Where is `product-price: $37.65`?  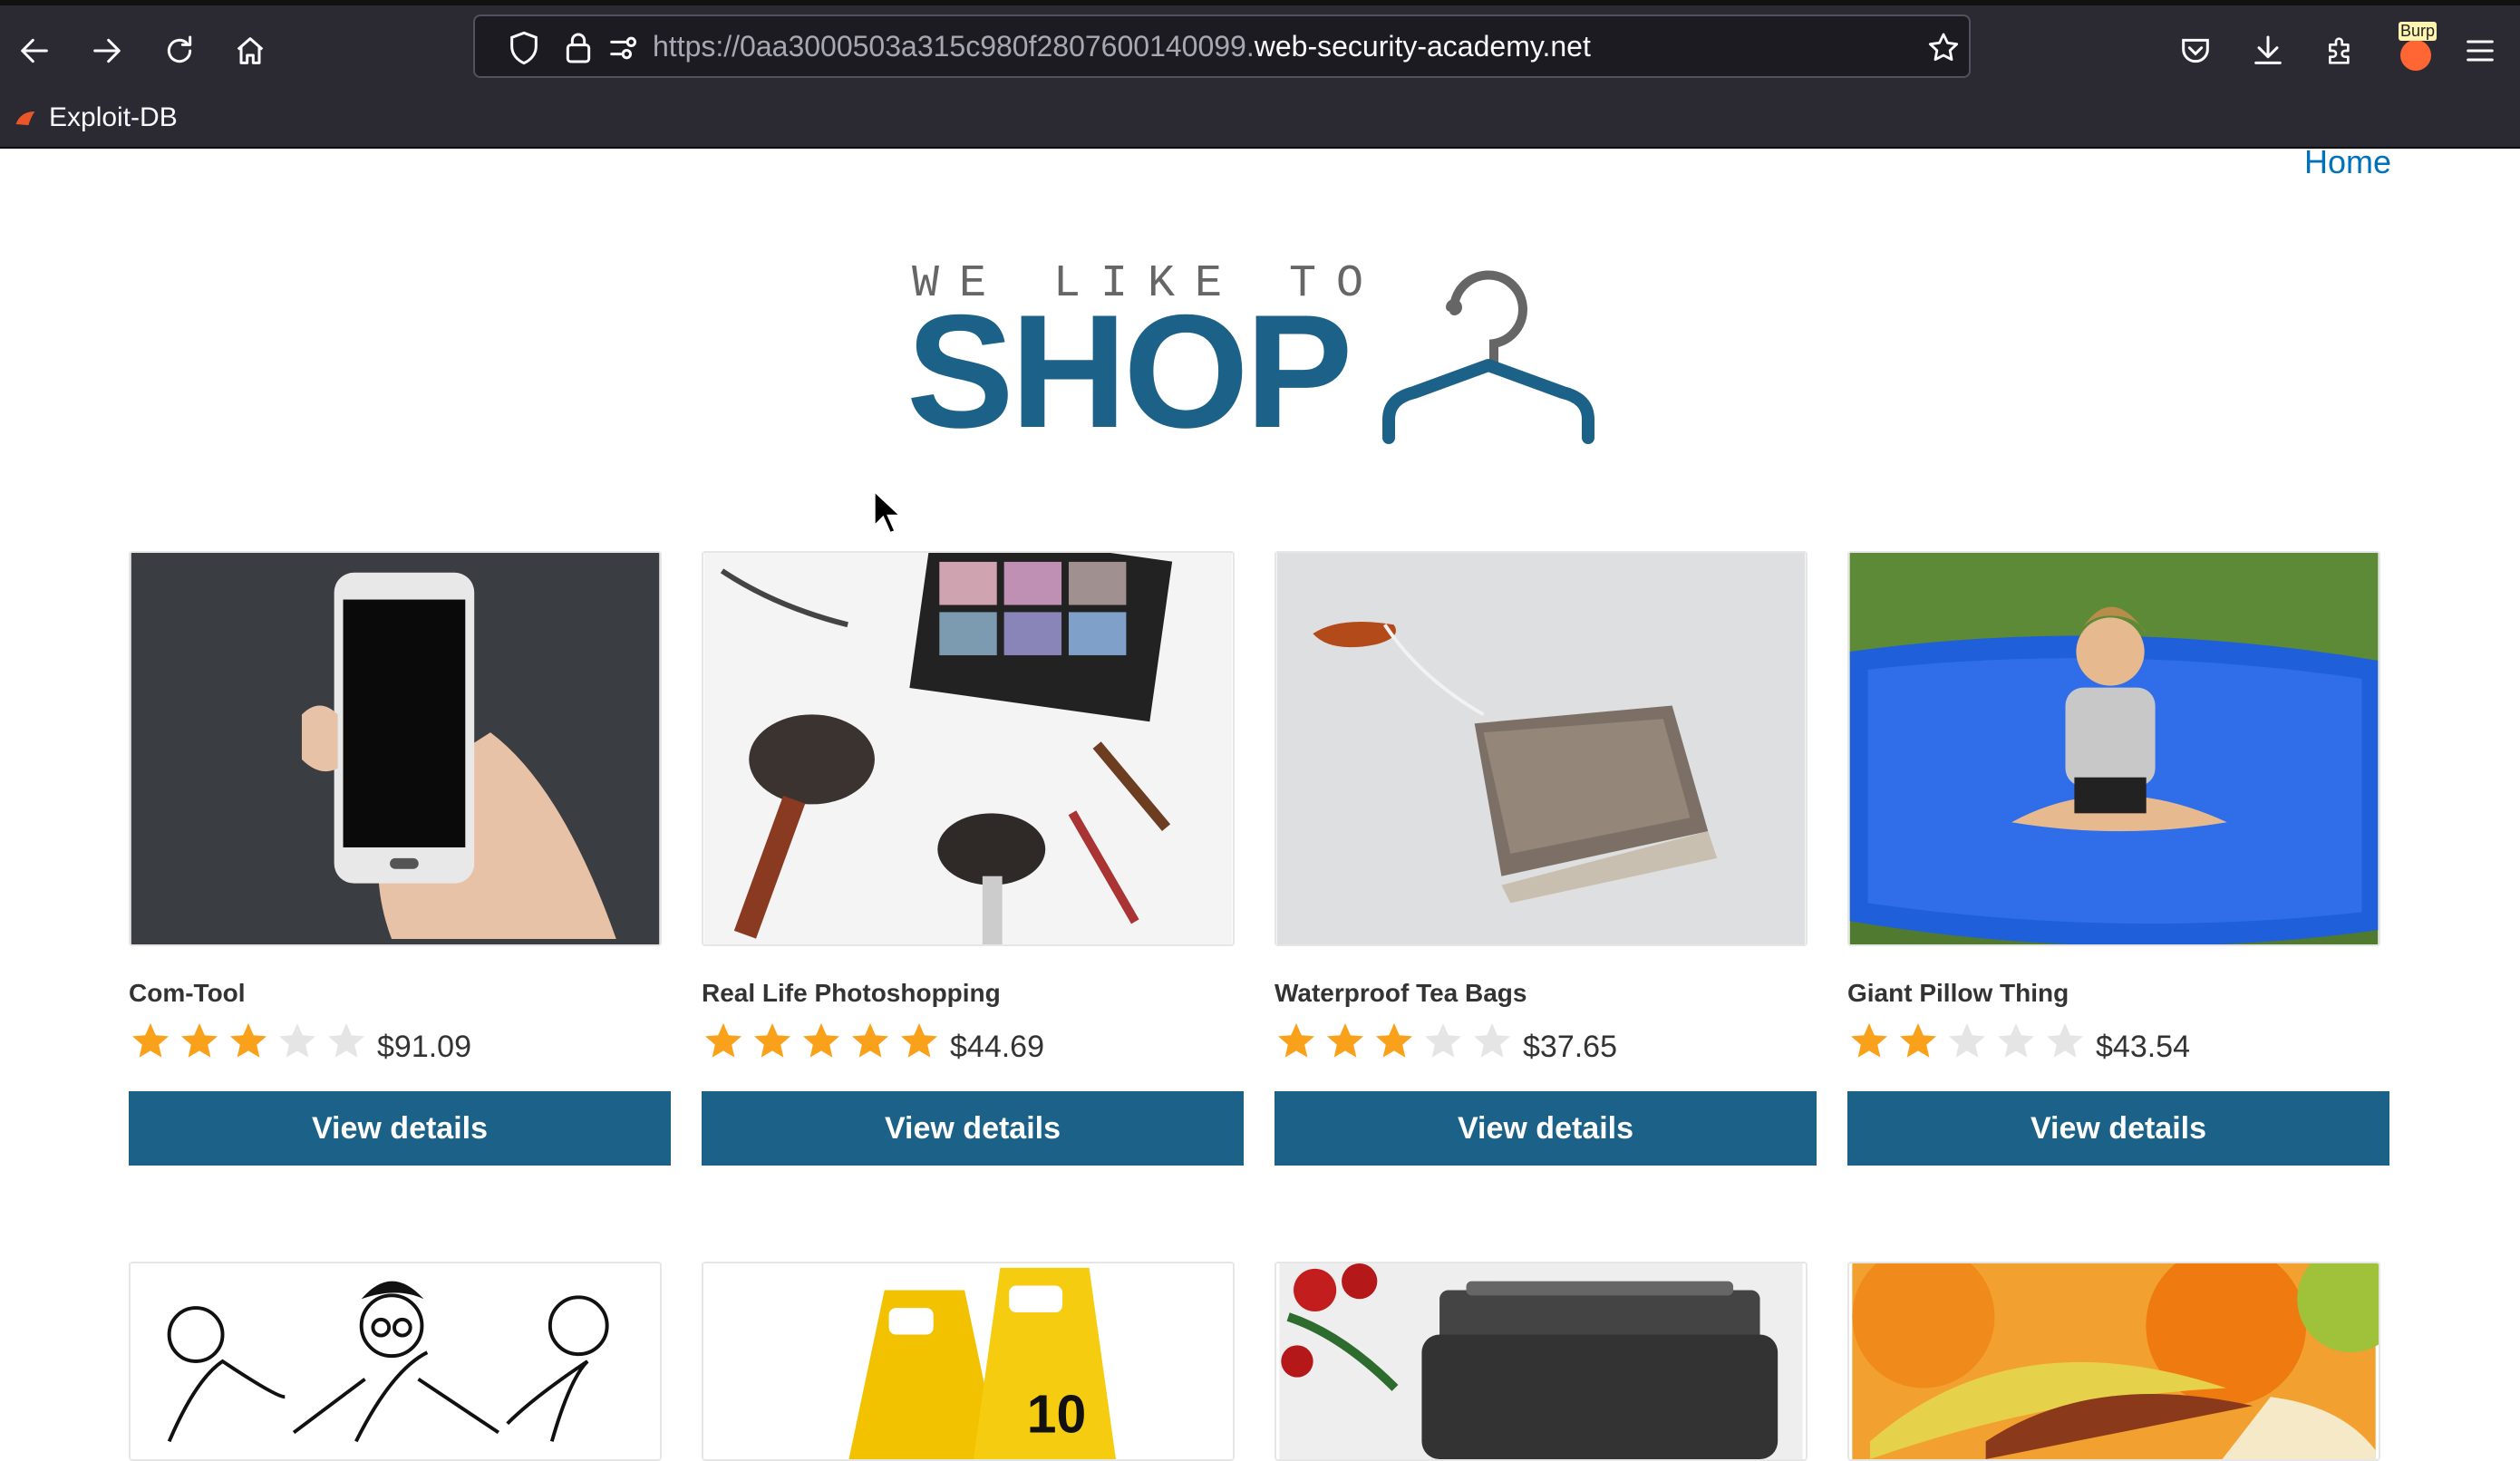
product-price: $37.65 is located at coordinates (1570, 1047).